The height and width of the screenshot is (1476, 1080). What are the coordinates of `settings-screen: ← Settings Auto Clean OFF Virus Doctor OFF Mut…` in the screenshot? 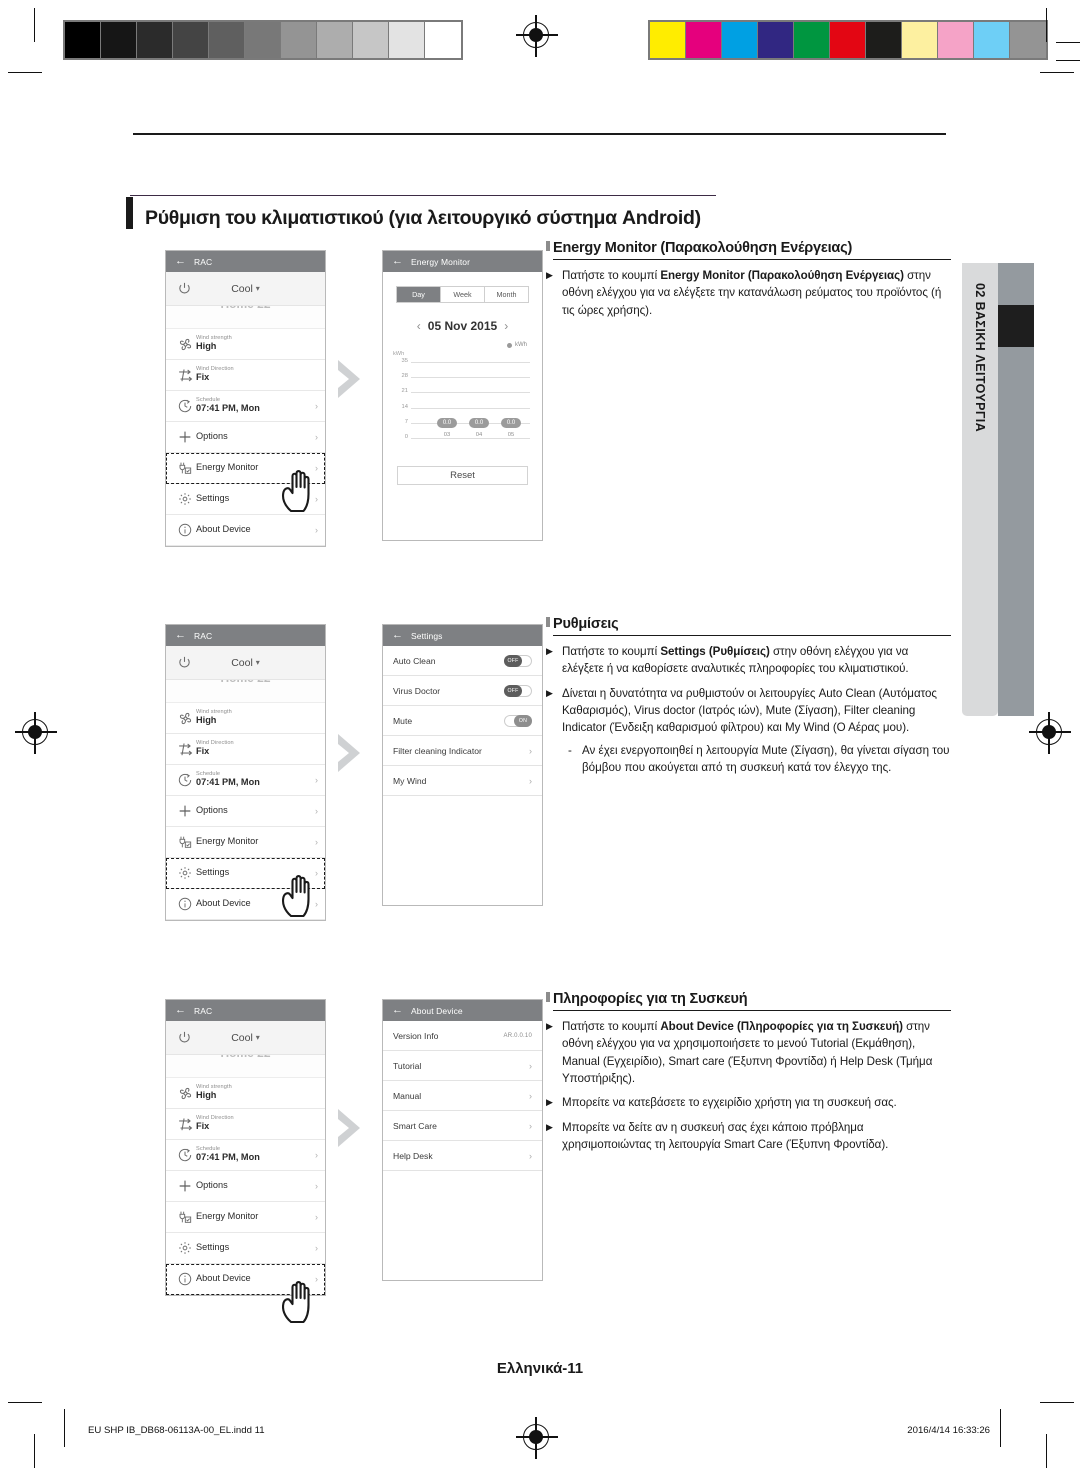 It's located at (462, 765).